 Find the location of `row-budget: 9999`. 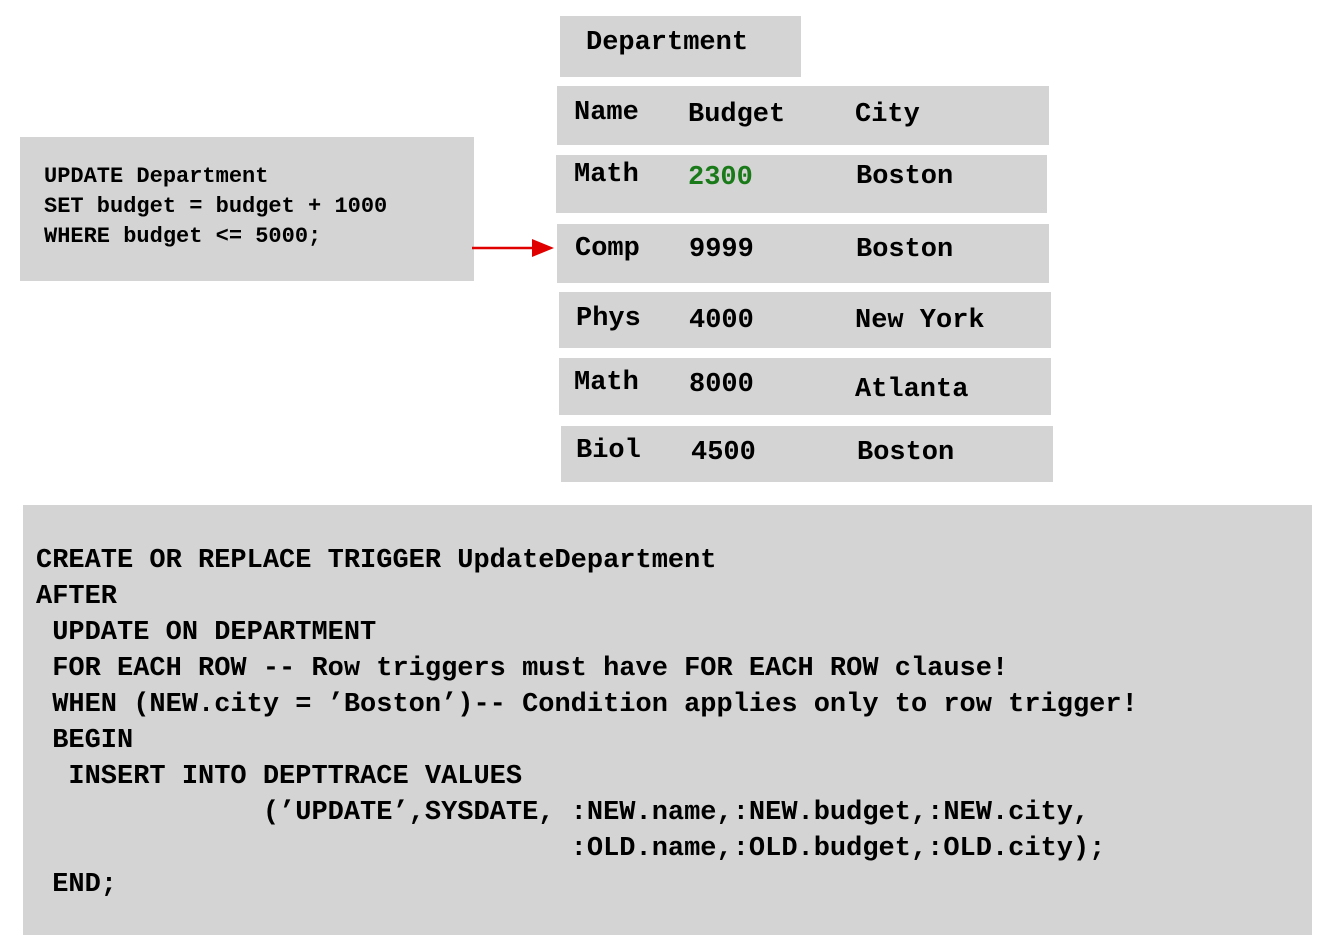

row-budget: 9999 is located at coordinates (721, 250).